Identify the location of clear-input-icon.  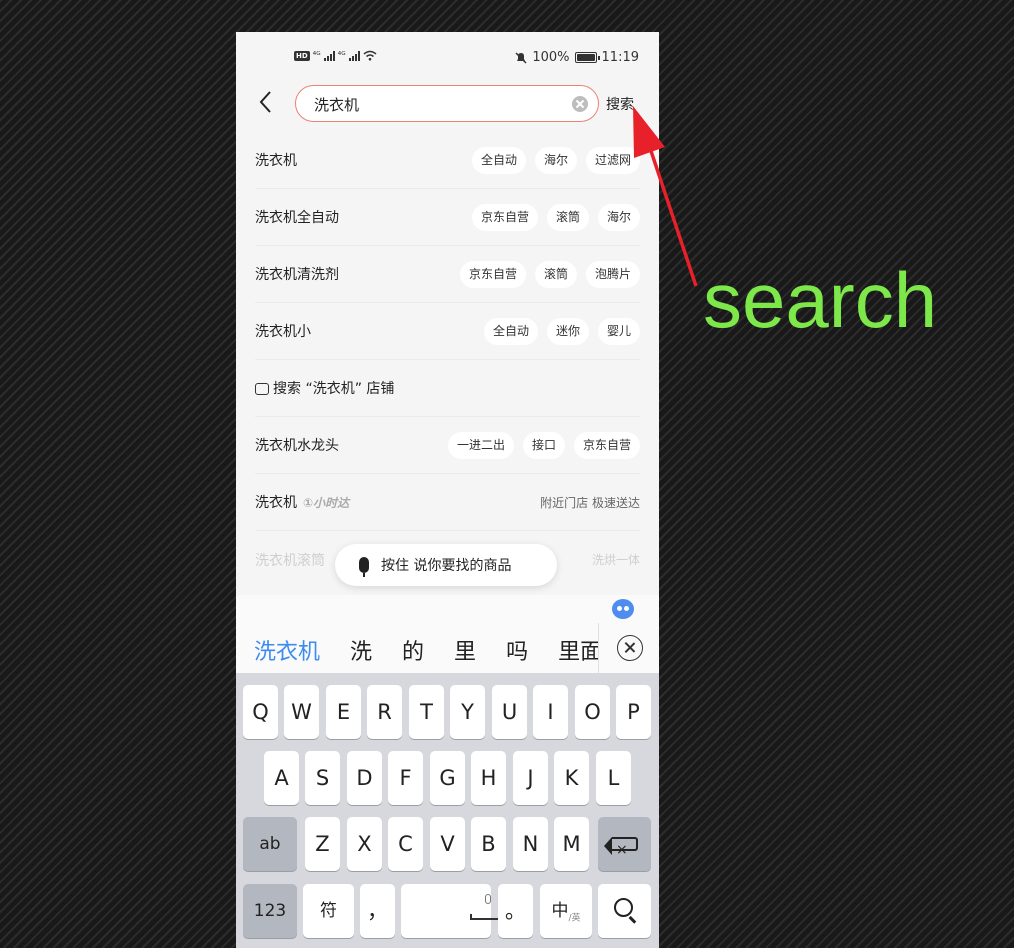
(580, 104).